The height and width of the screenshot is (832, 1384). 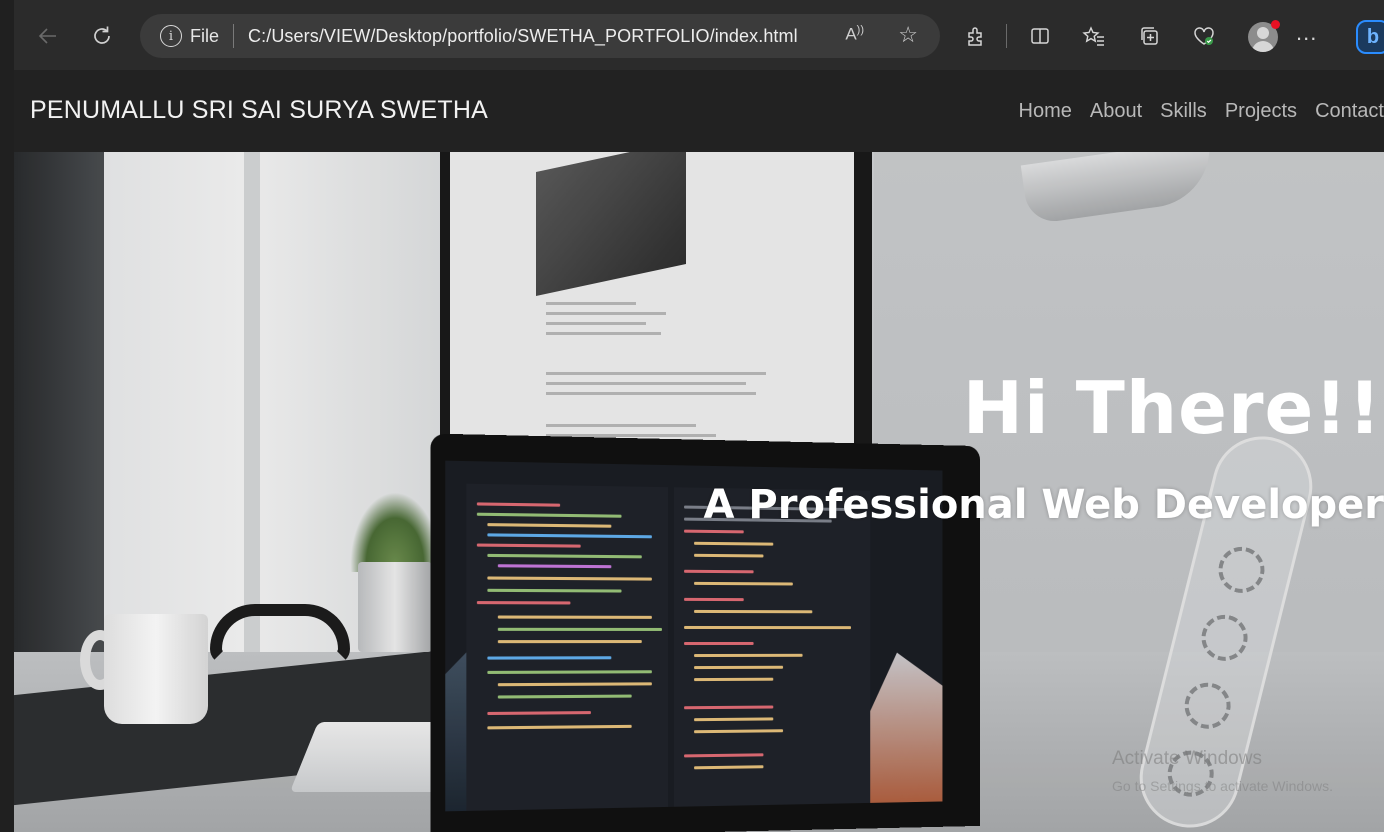 I want to click on refresh-icon, so click(x=102, y=35).